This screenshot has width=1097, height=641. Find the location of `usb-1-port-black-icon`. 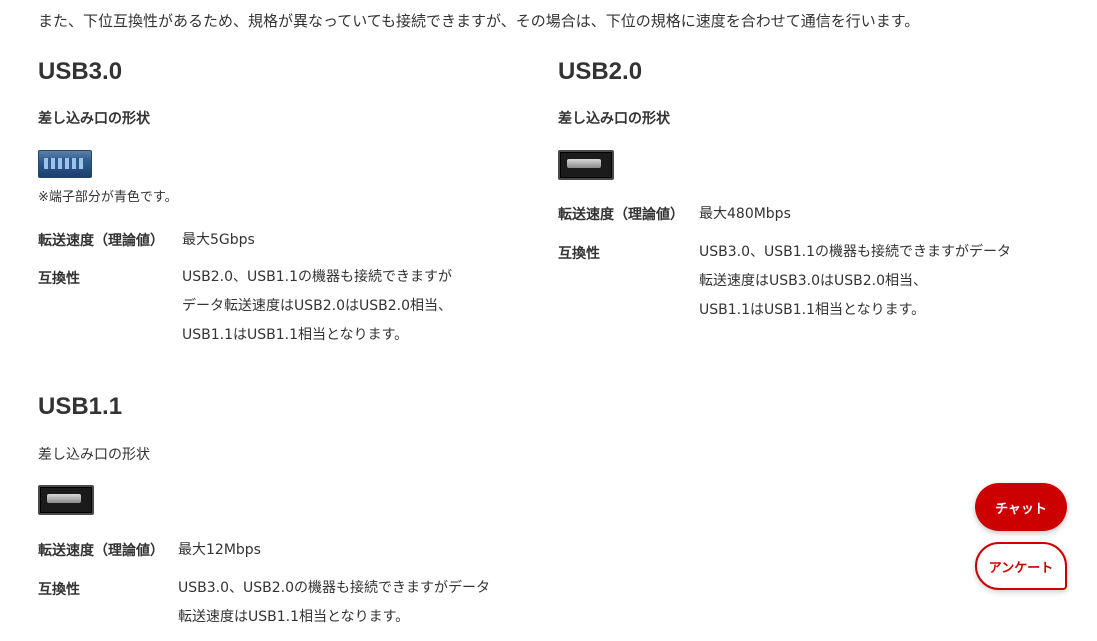

usb-1-port-black-icon is located at coordinates (66, 500).